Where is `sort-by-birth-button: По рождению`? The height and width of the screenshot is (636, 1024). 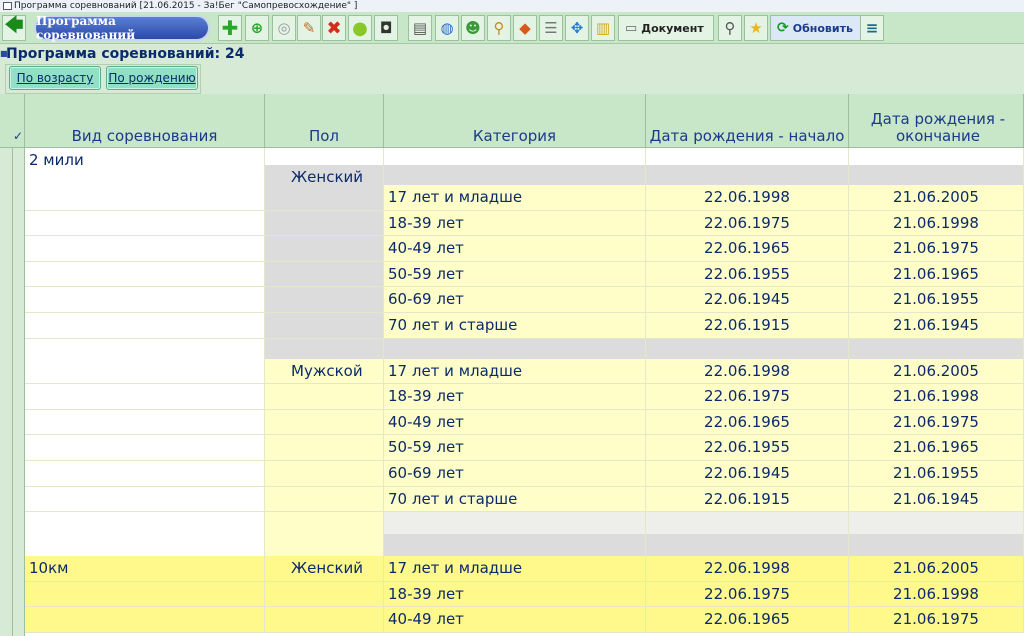 sort-by-birth-button: По рождению is located at coordinates (152, 78).